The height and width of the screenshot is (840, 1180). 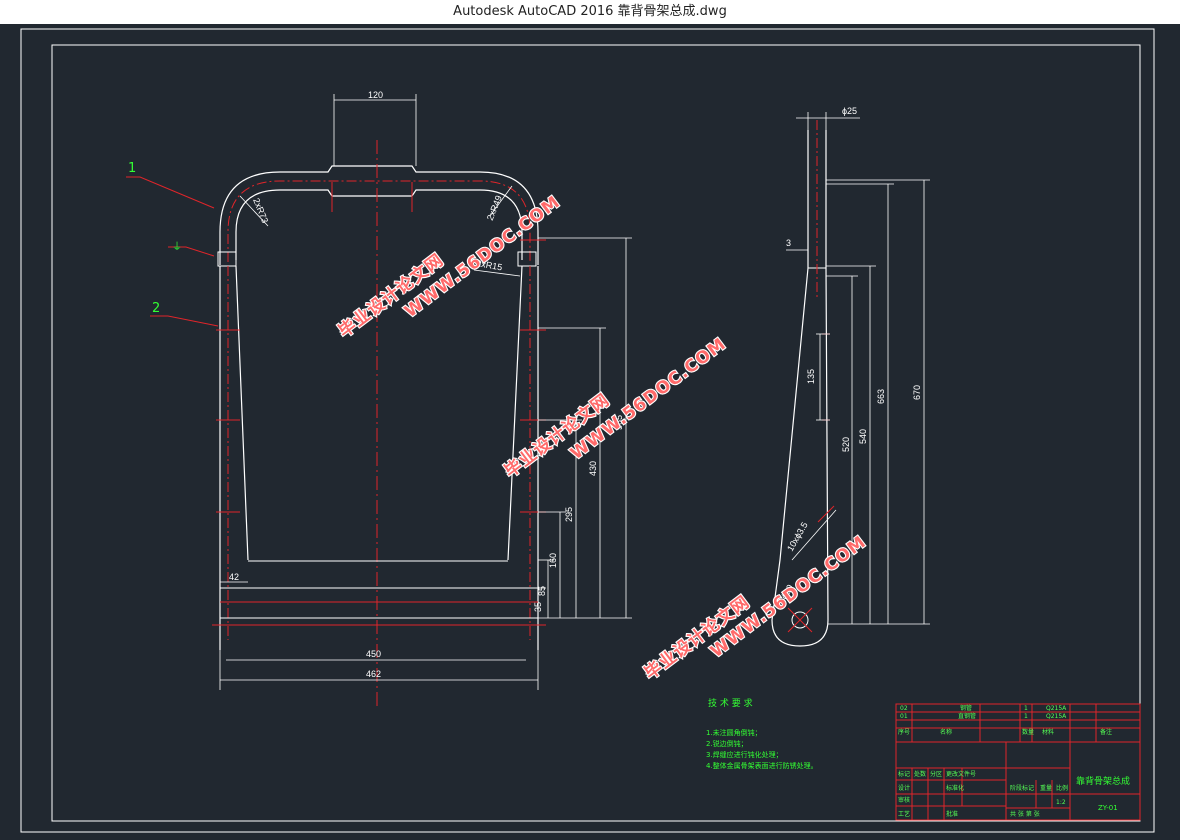 I want to click on cell-review: 审核, so click(x=904, y=800).